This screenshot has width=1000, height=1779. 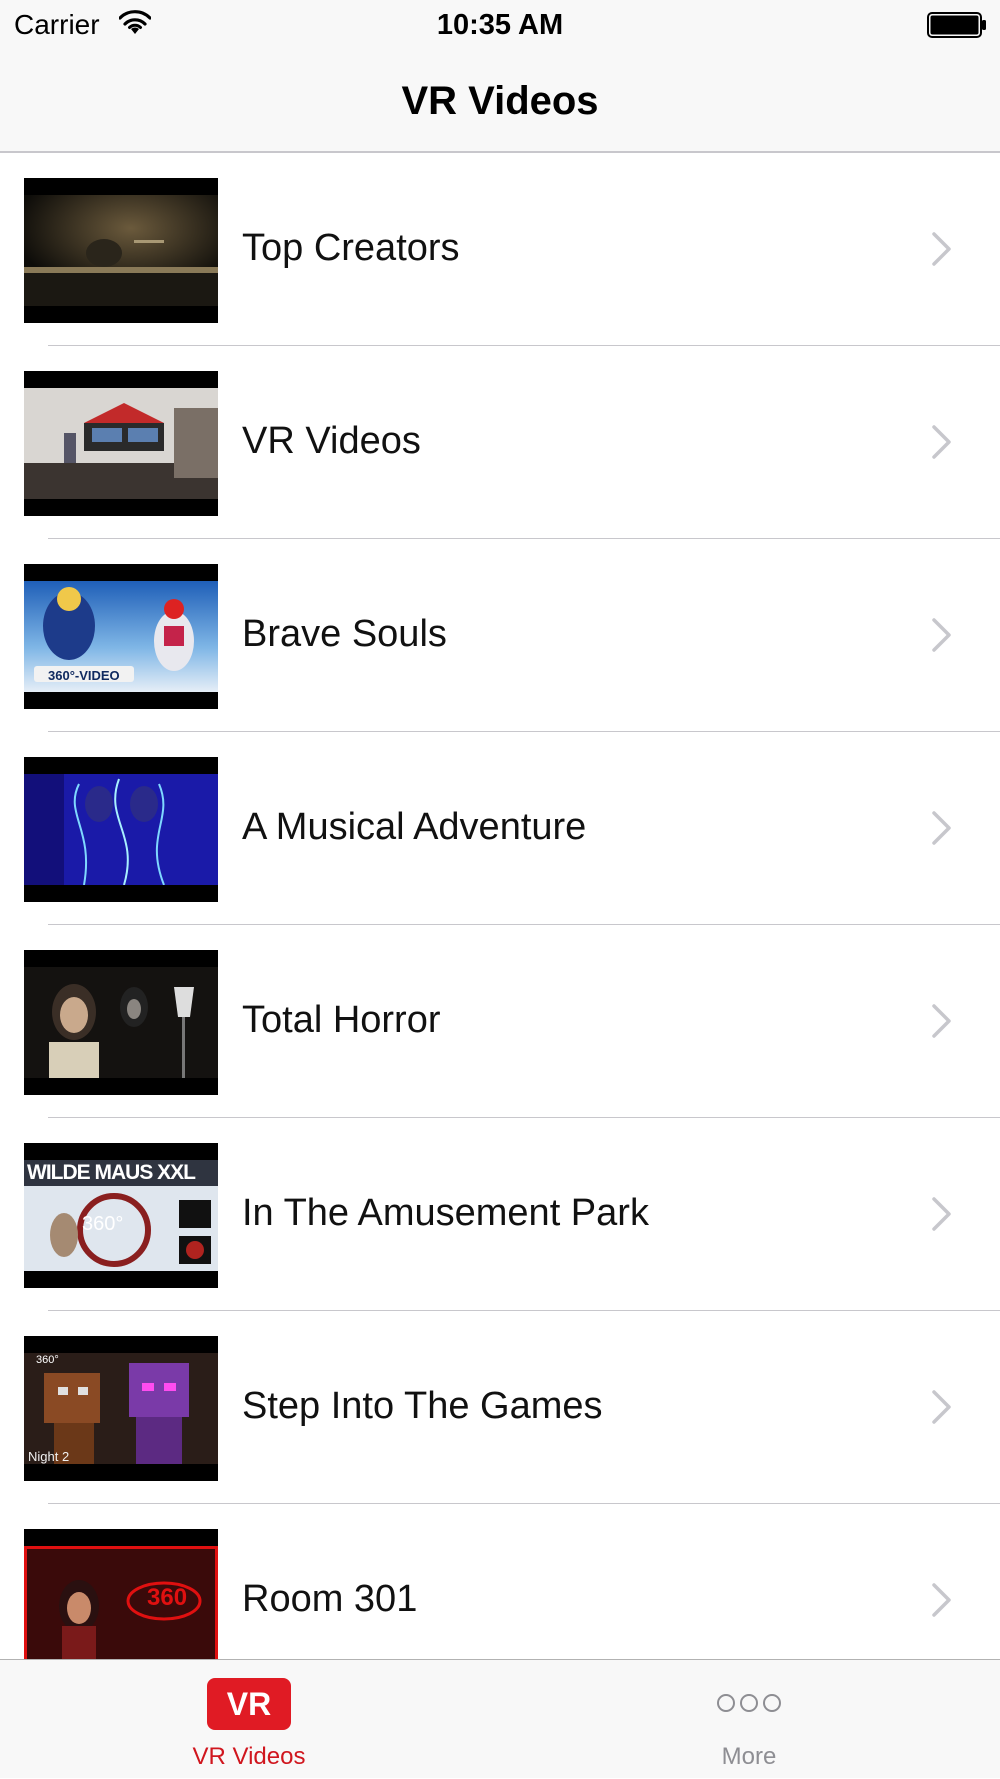 What do you see at coordinates (344, 634) in the screenshot?
I see `row-label: Brave Souls` at bounding box center [344, 634].